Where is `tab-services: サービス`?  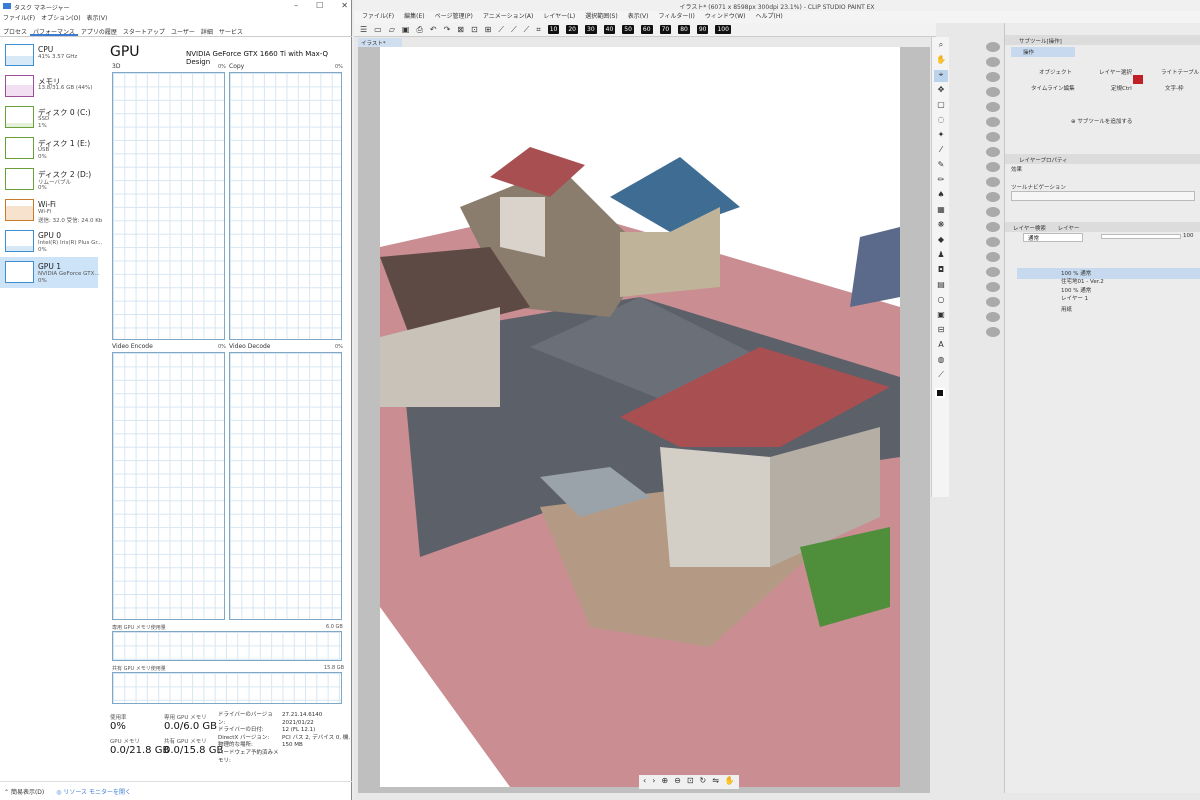
tab-services: サービス is located at coordinates (231, 30).